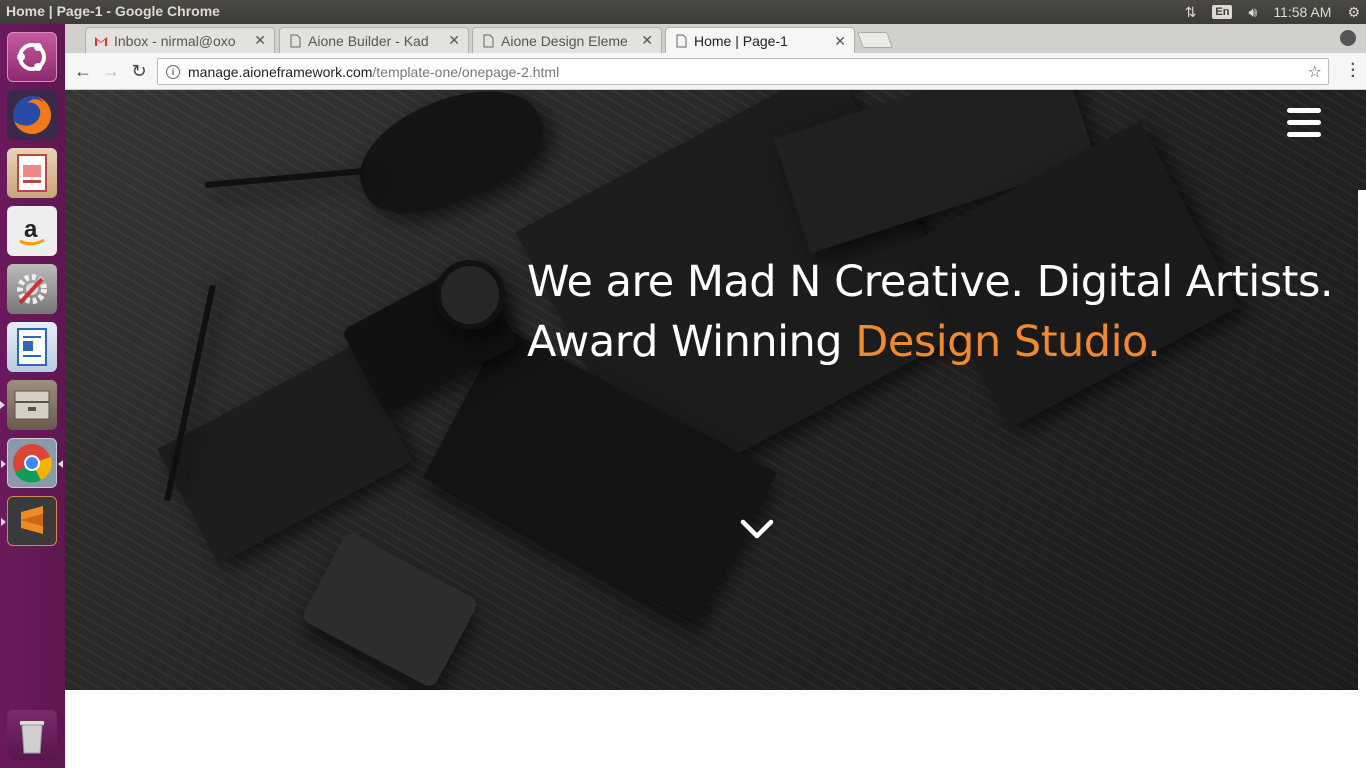 This screenshot has width=1366, height=768. I want to click on page-scrollbar, so click(1362, 440).